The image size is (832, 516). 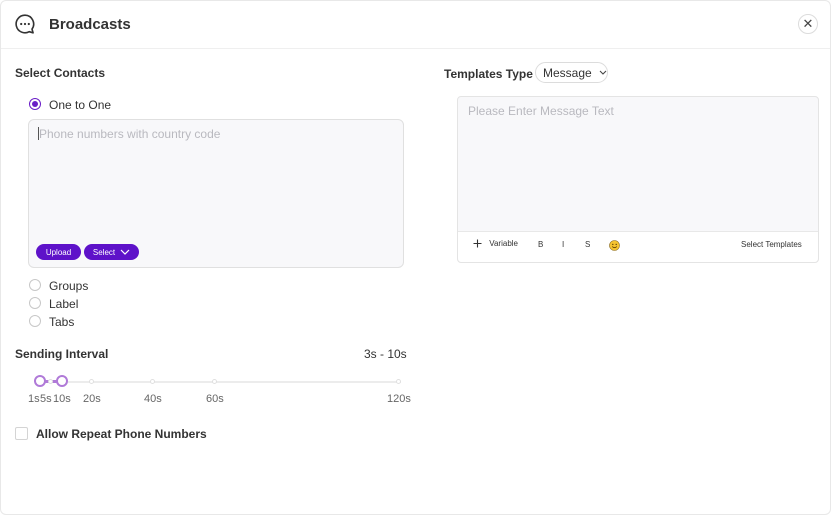 What do you see at coordinates (21, 433) in the screenshot?
I see `allow-repeat-checkbox` at bounding box center [21, 433].